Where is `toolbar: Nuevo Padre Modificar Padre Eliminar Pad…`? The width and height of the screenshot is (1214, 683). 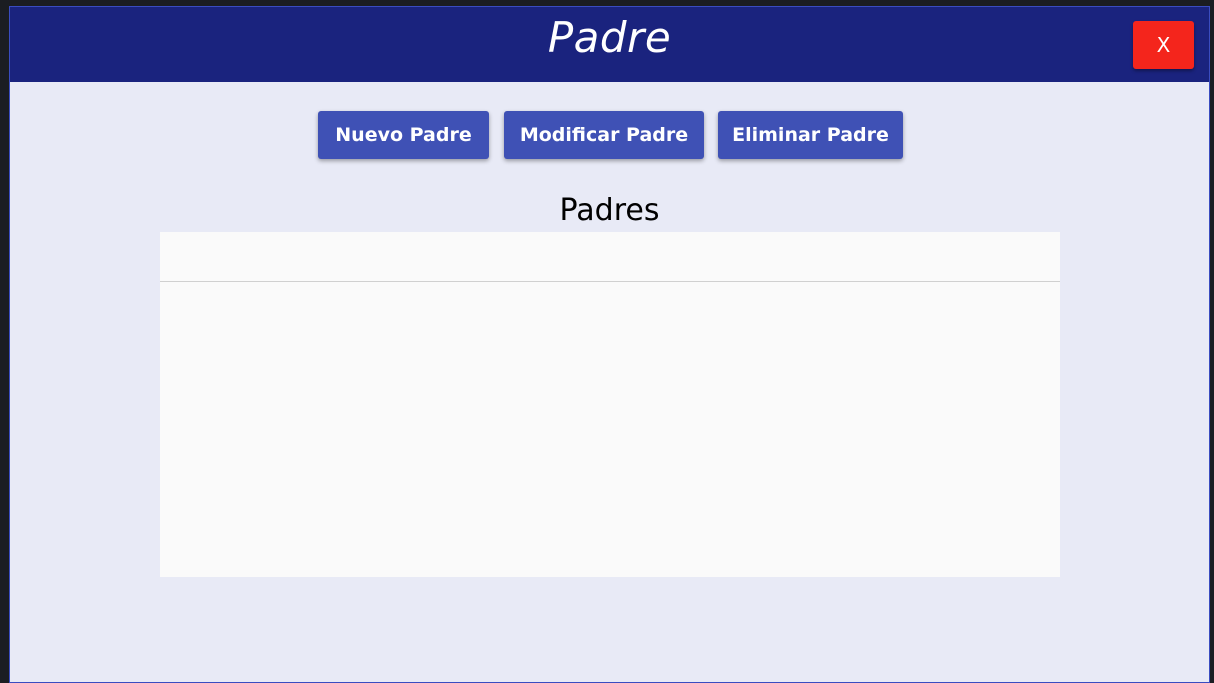
toolbar: Nuevo Padre Modificar Padre Eliminar Pad… is located at coordinates (609, 136).